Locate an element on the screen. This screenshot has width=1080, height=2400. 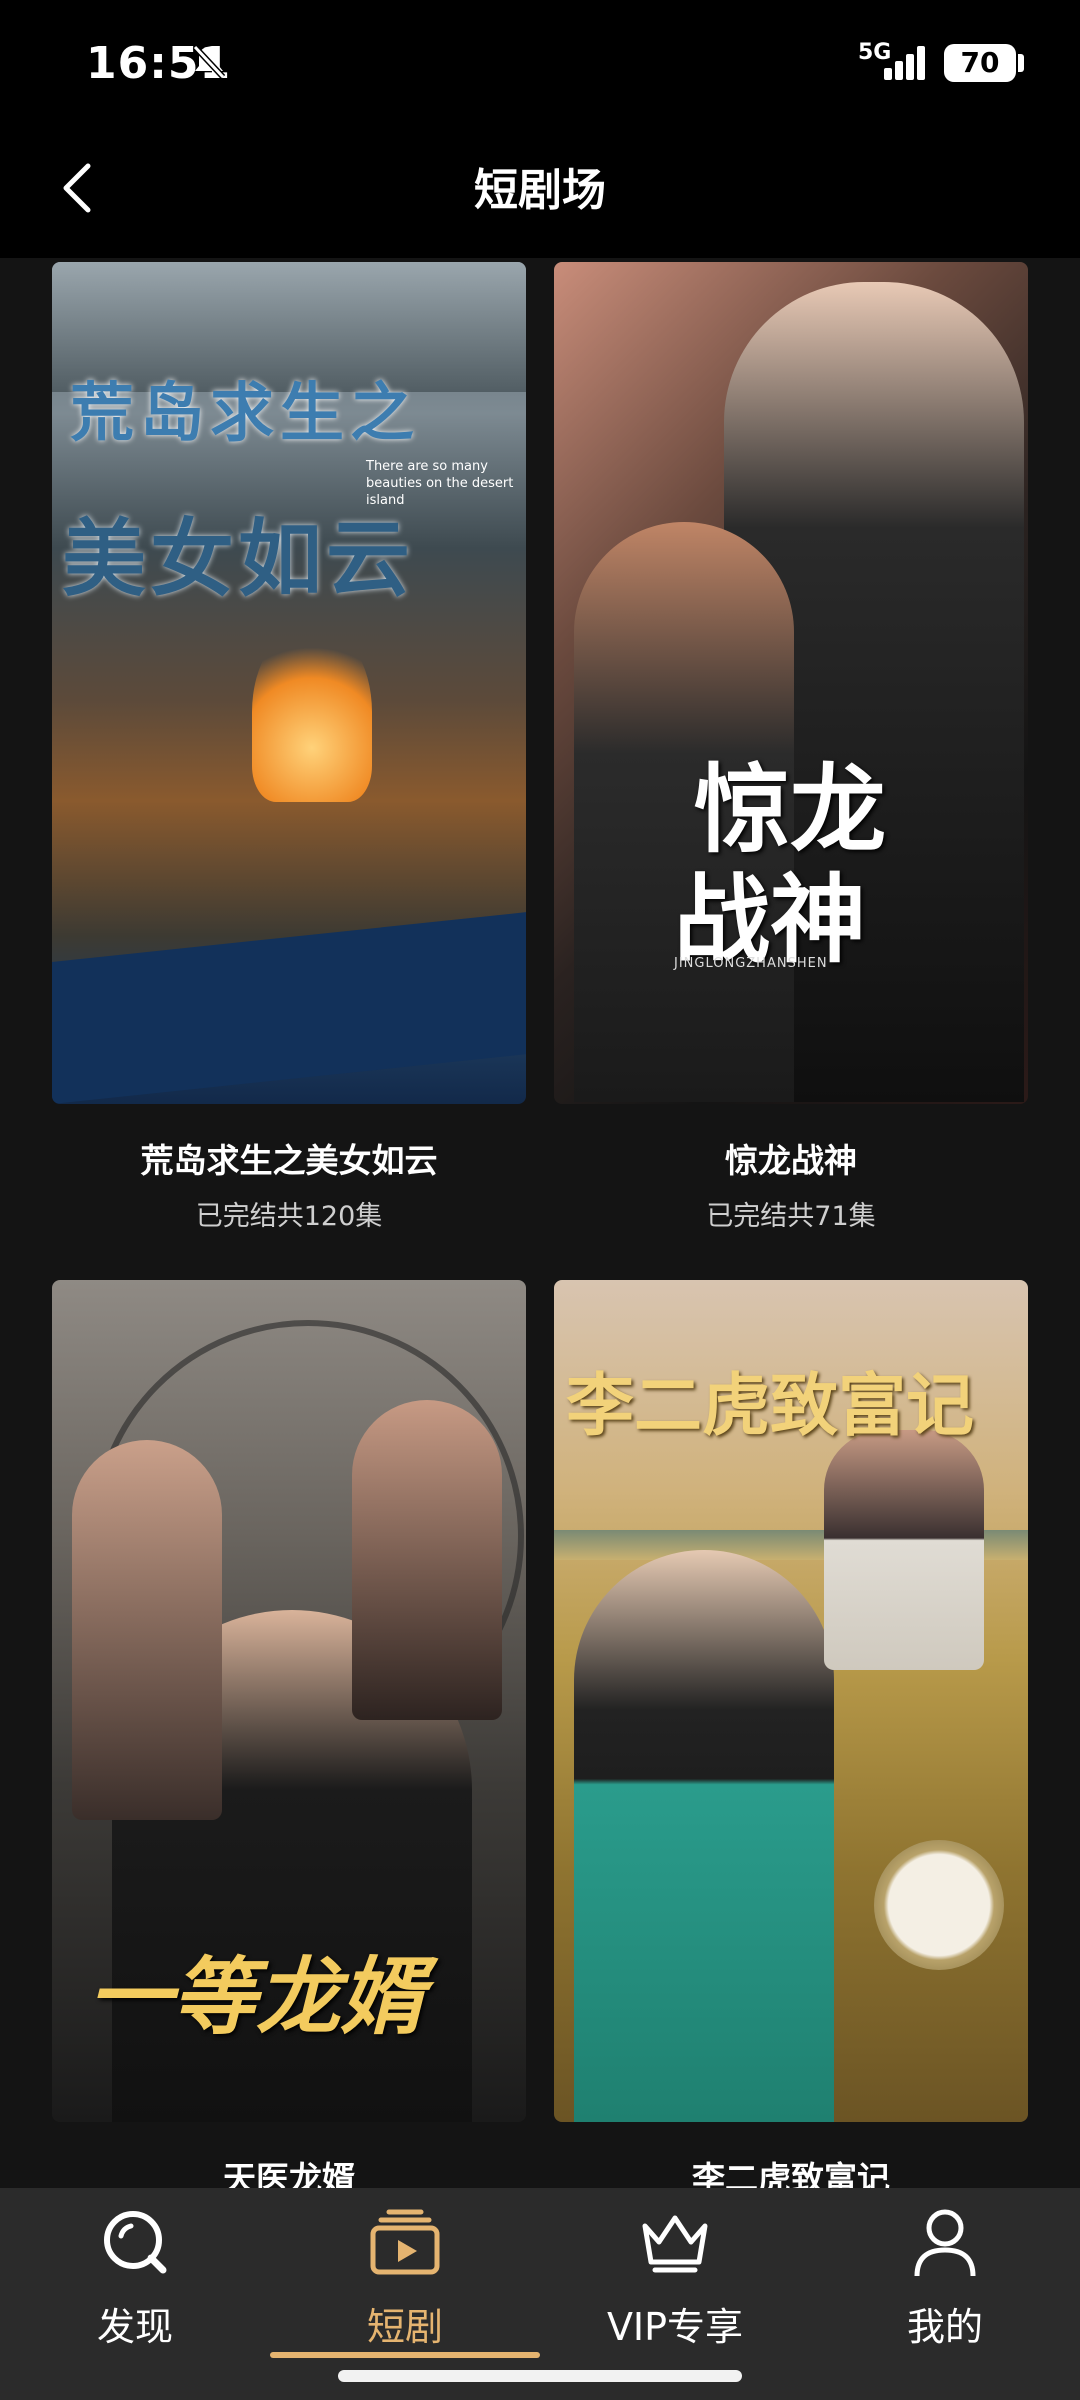
top-header: 短剧场 is located at coordinates (540, 193).